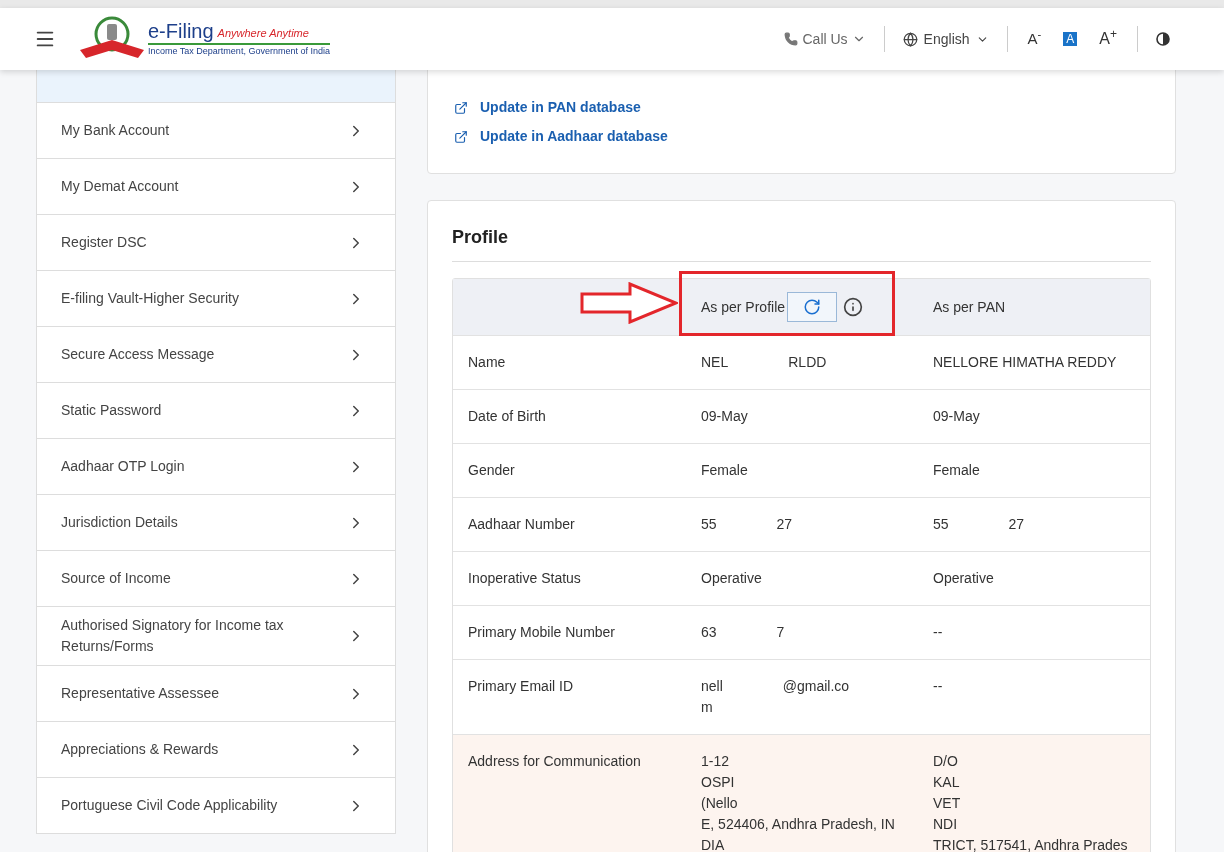  Describe the element at coordinates (263, 34) in the screenshot. I see `logo-tagline: Anywhere Anytime` at that location.